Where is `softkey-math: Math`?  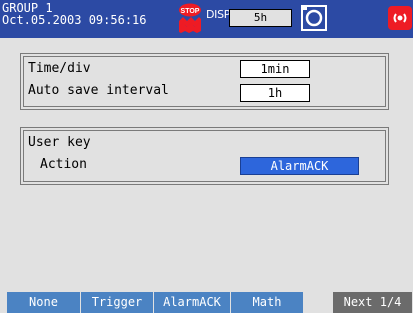 softkey-math: Math is located at coordinates (267, 302).